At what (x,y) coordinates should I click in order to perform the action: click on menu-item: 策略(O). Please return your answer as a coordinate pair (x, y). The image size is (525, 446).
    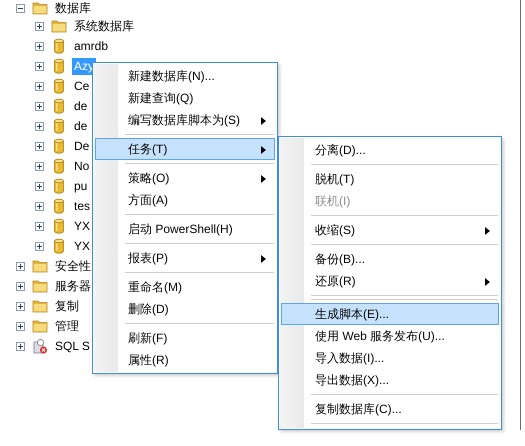
    Looking at the image, I should click on (185, 178).